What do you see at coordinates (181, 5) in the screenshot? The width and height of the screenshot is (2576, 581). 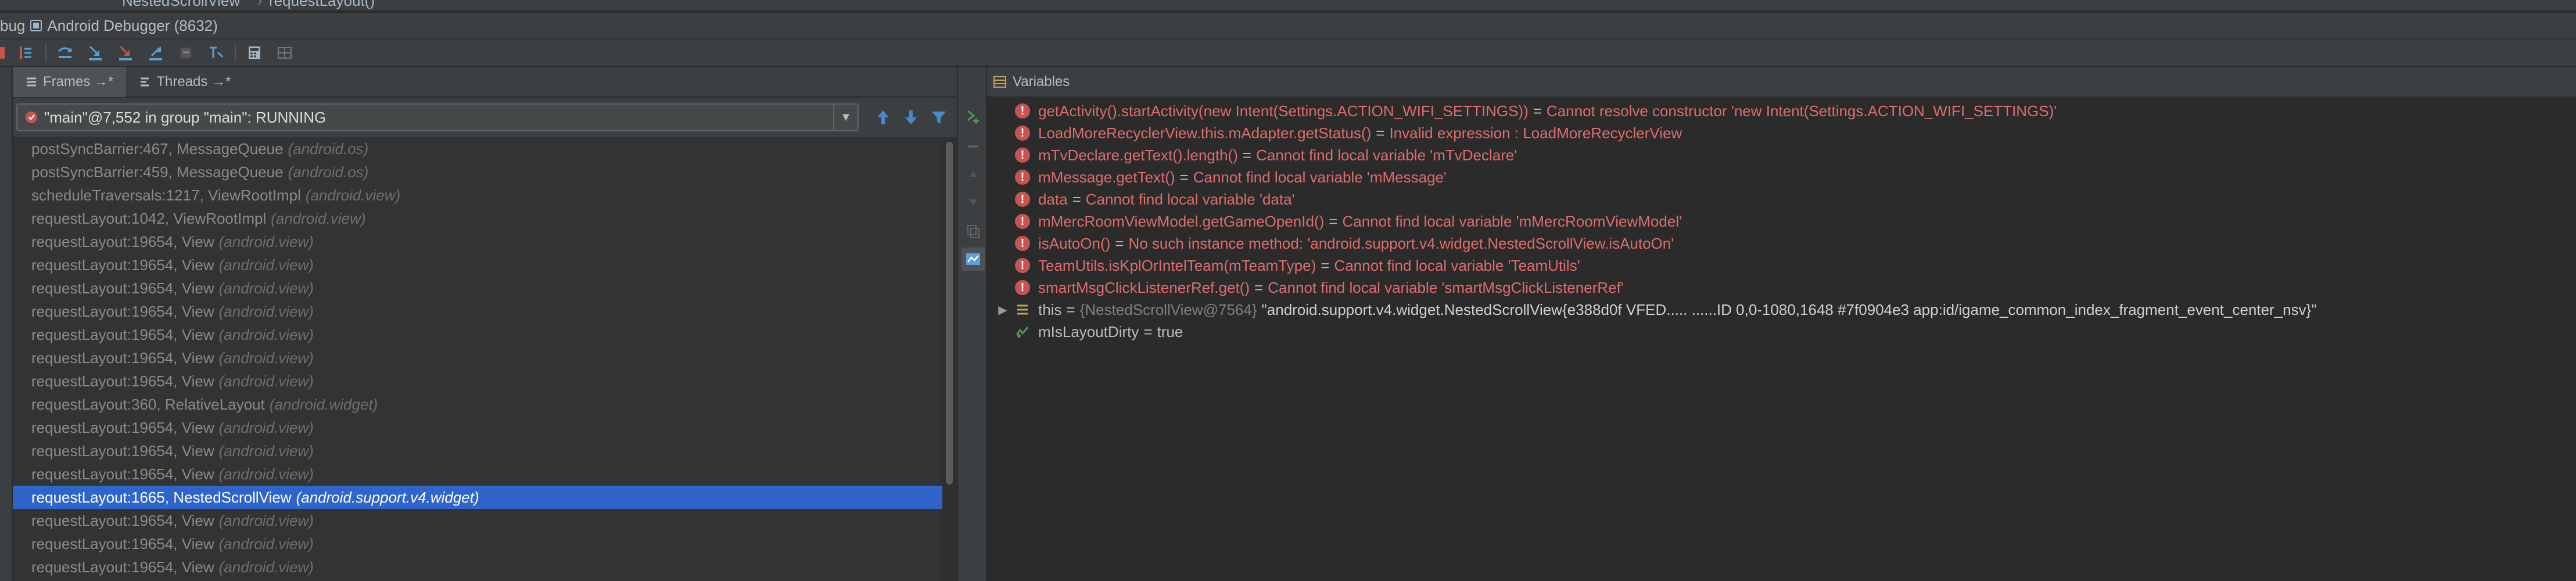 I see `breadcrumb-item-class: NestedScrollView` at bounding box center [181, 5].